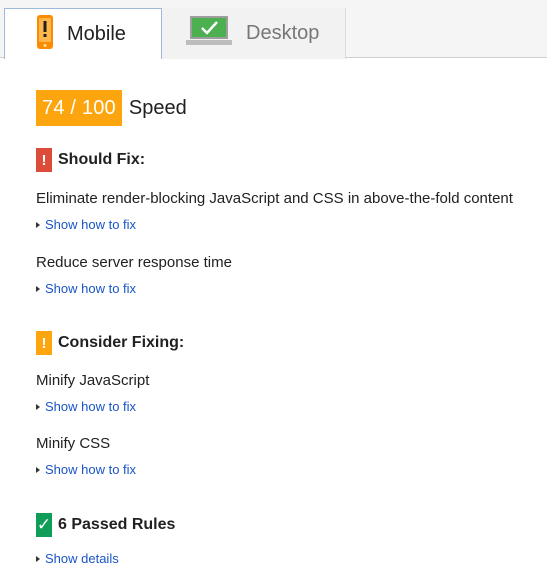  What do you see at coordinates (283, 33) in the screenshot?
I see `tab-desktop-label: Desktop` at bounding box center [283, 33].